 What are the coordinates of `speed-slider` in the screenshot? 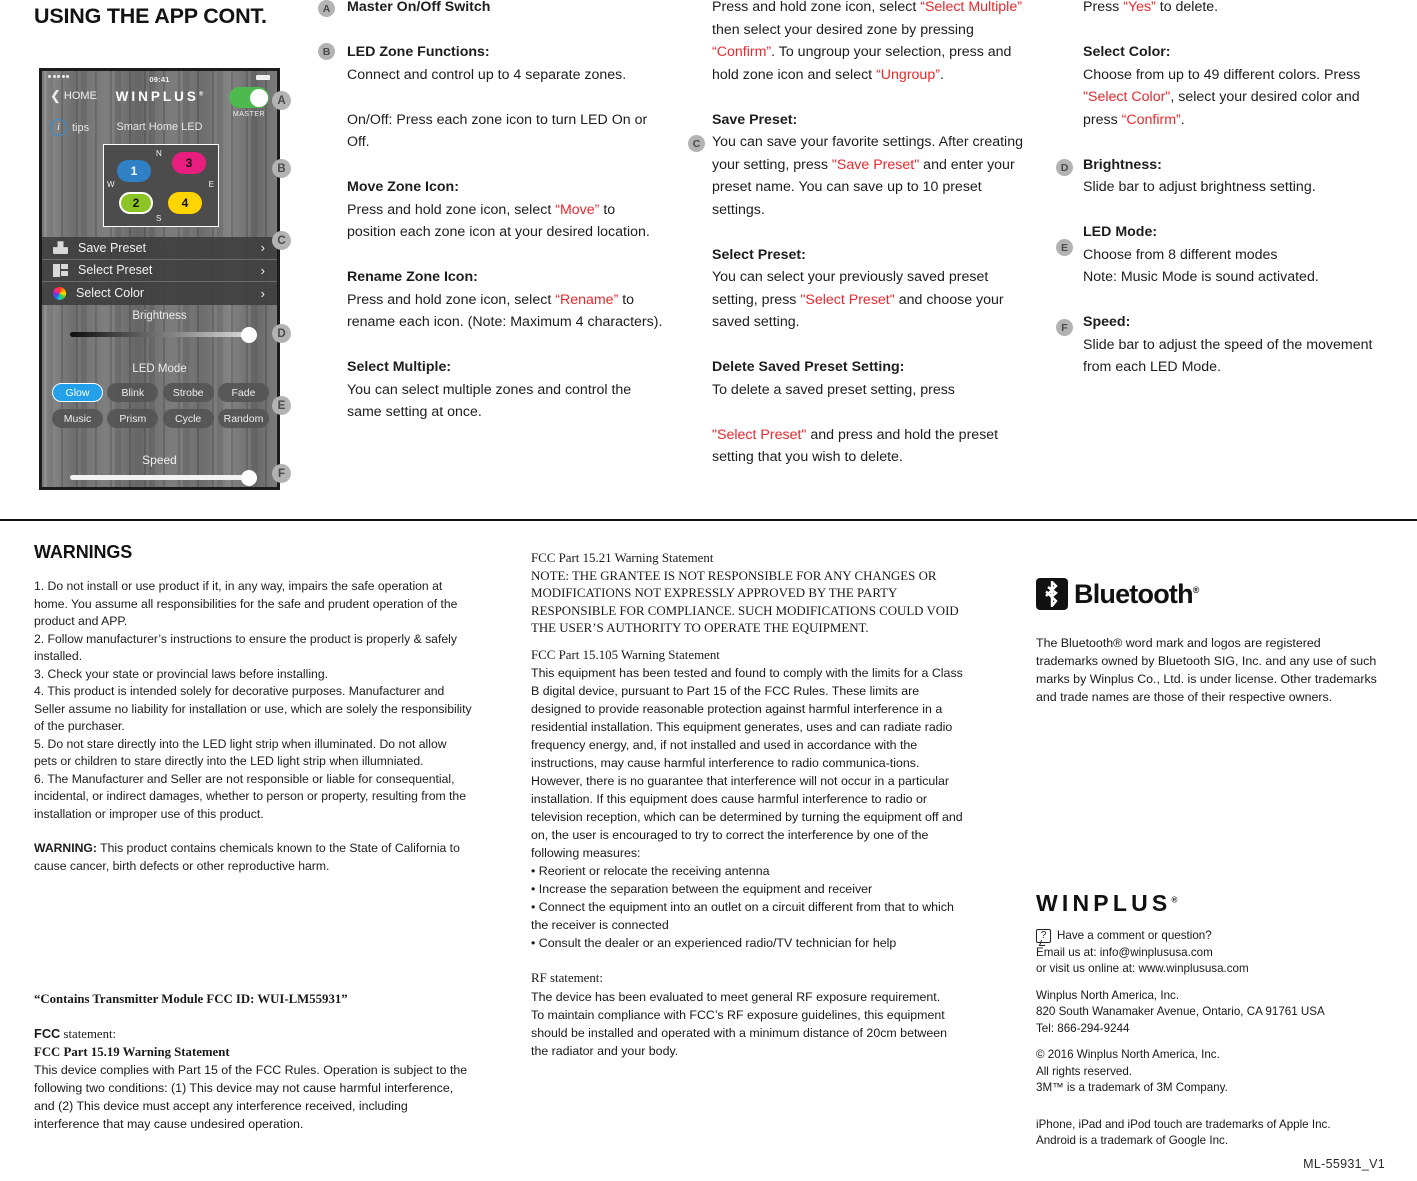 It's located at (163, 477).